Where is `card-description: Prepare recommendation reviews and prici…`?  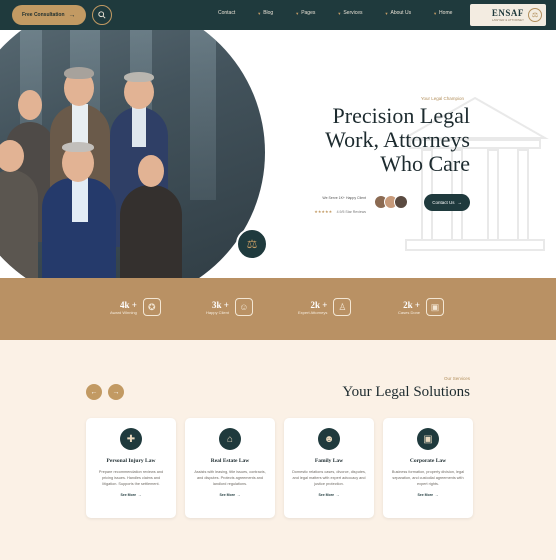 card-description: Prepare recommendation reviews and prici… is located at coordinates (131, 478).